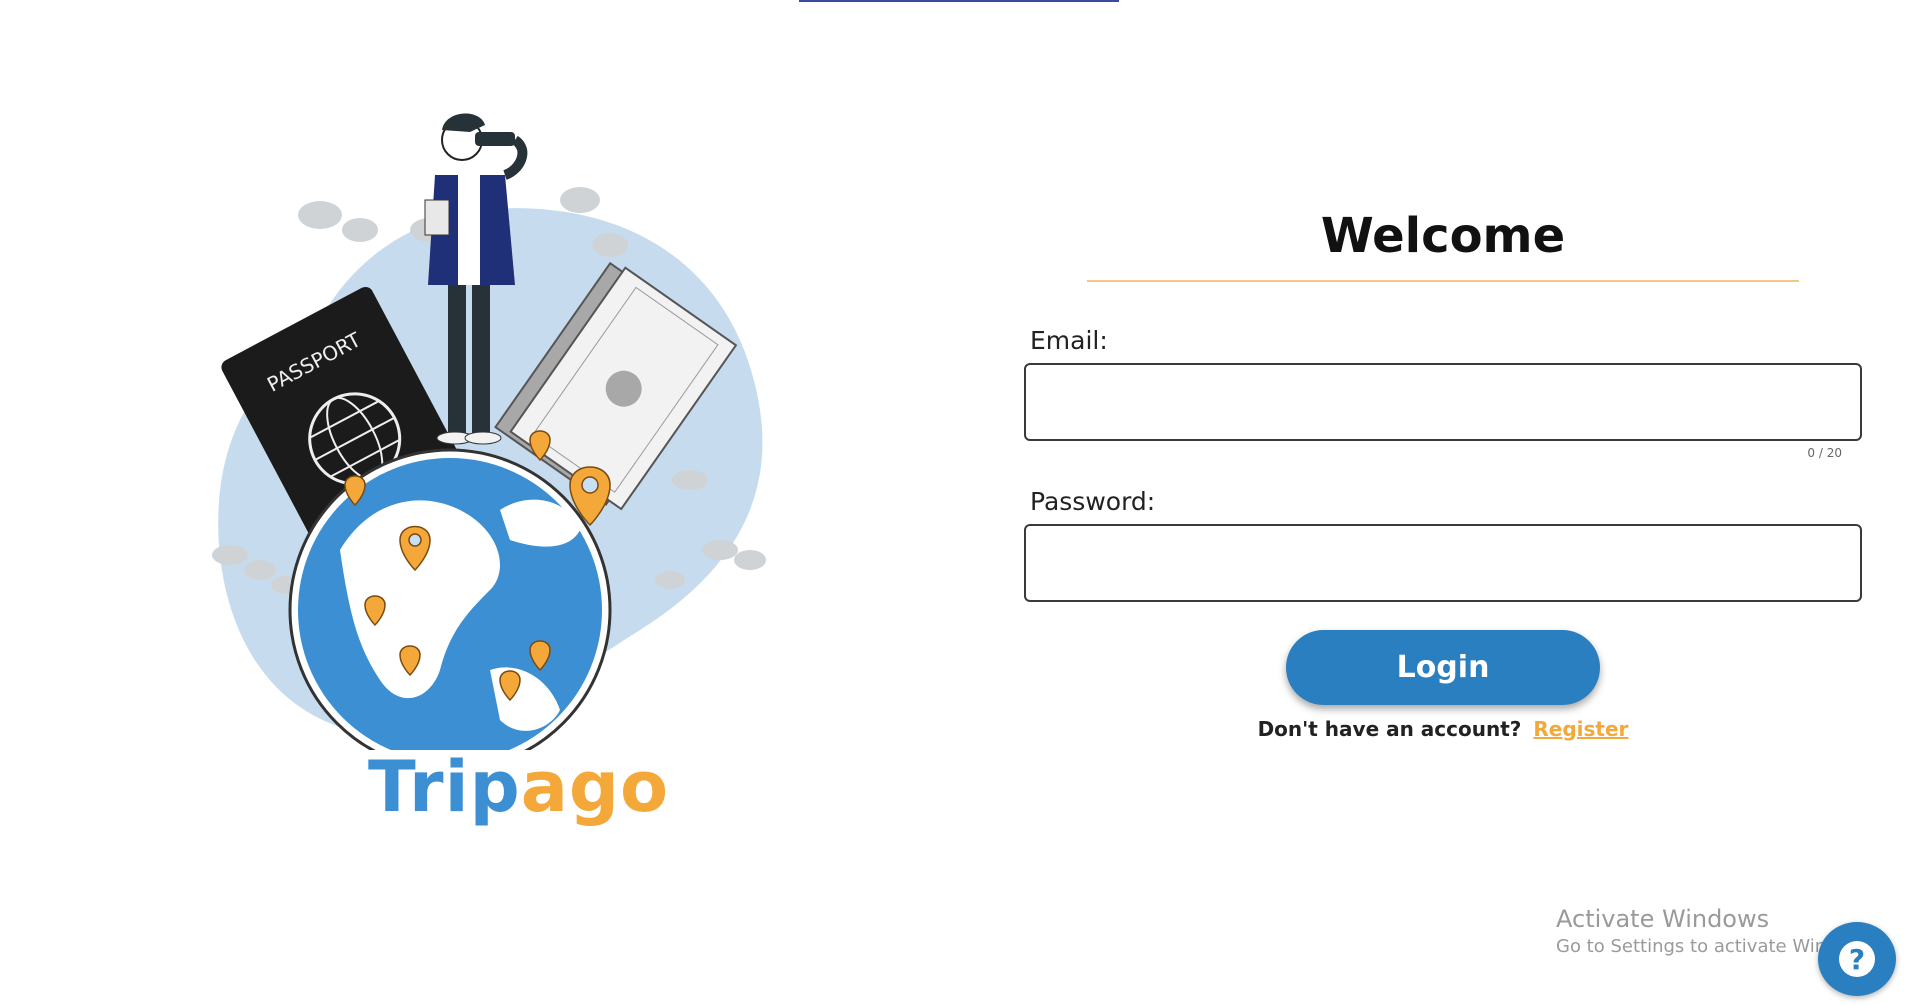  I want to click on brand-logo: Tripago, so click(518, 787).